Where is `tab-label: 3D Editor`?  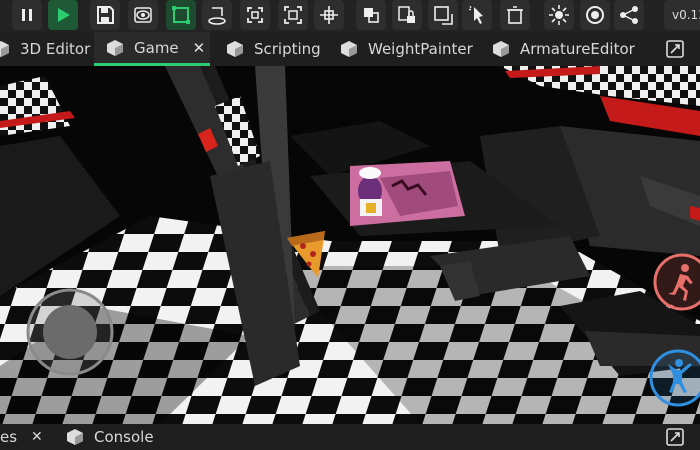
tab-label: 3D Editor is located at coordinates (55, 49).